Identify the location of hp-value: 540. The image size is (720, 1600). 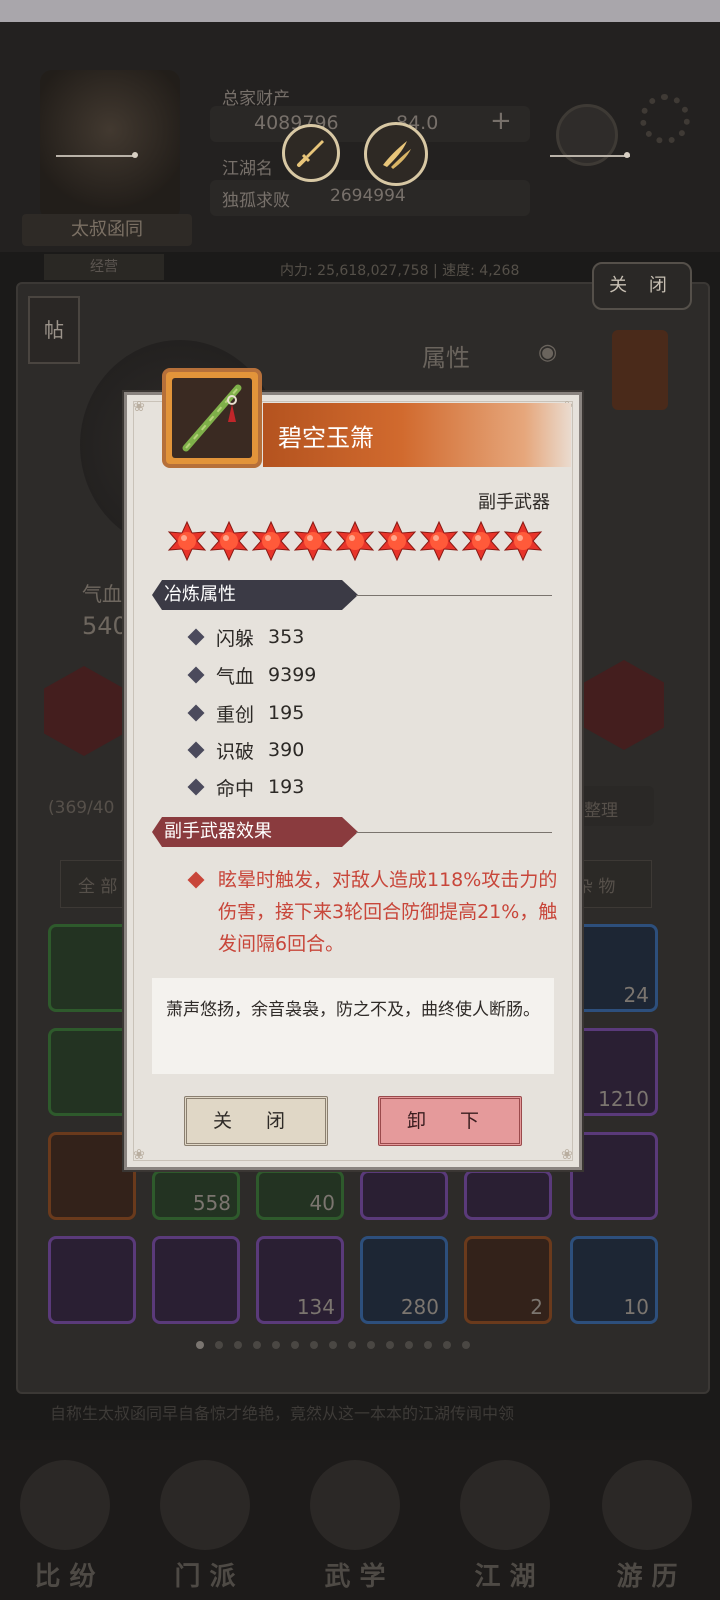
(105, 626).